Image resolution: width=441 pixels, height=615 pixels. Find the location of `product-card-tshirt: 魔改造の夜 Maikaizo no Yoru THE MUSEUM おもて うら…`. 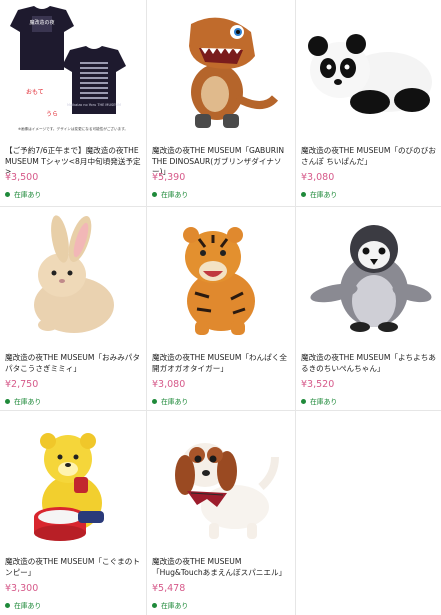

product-card-tshirt: 魔改造の夜 Maikaizo no Yoru THE MUSEUM おもて うら… is located at coordinates (73, 103).